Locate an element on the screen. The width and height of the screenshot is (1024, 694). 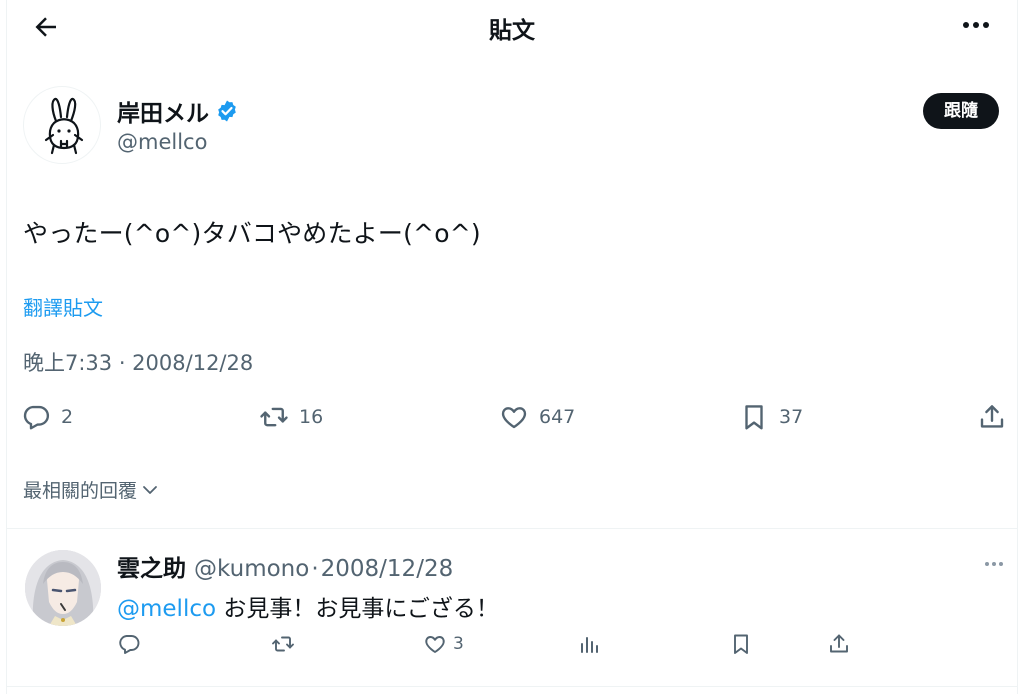
reply-like-button: 3 is located at coordinates (443, 644).